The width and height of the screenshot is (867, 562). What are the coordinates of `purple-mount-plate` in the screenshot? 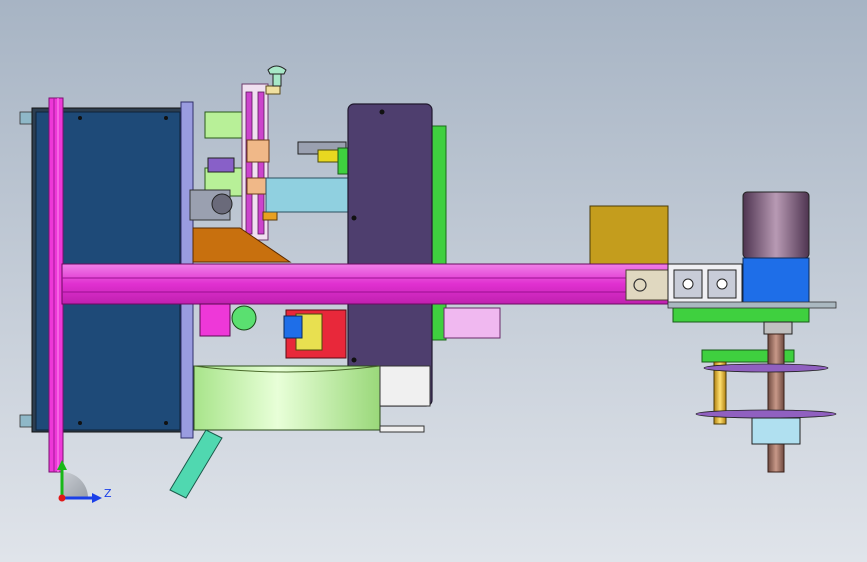 It's located at (390, 255).